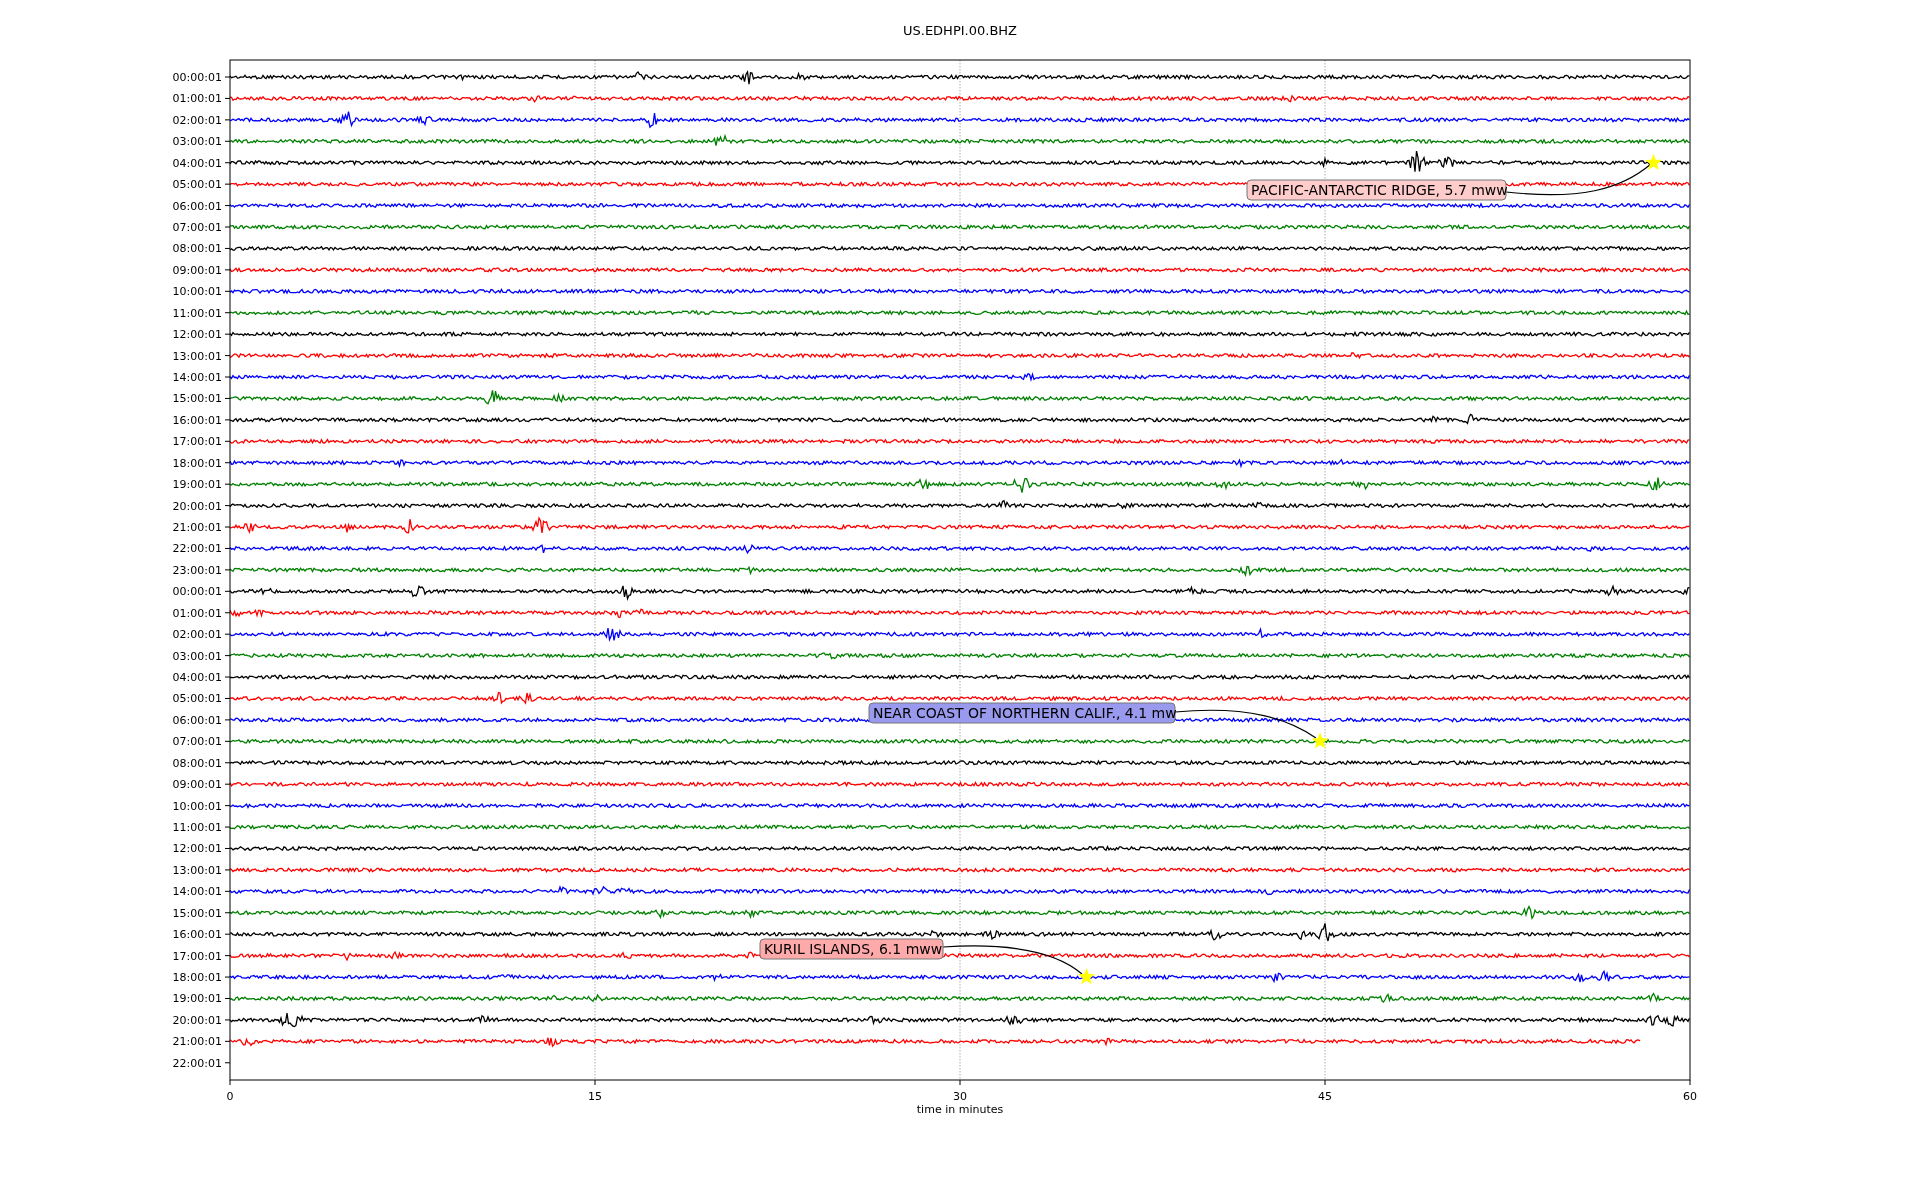  I want to click on axis-tick-label: 60, so click(1690, 1096).